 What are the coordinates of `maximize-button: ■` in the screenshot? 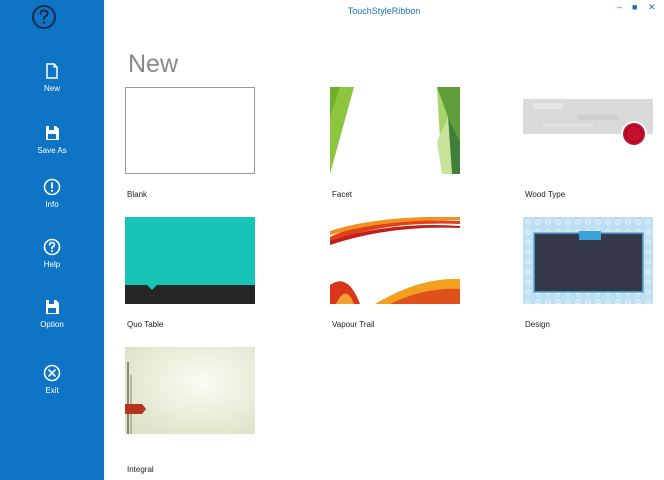 It's located at (634, 7).